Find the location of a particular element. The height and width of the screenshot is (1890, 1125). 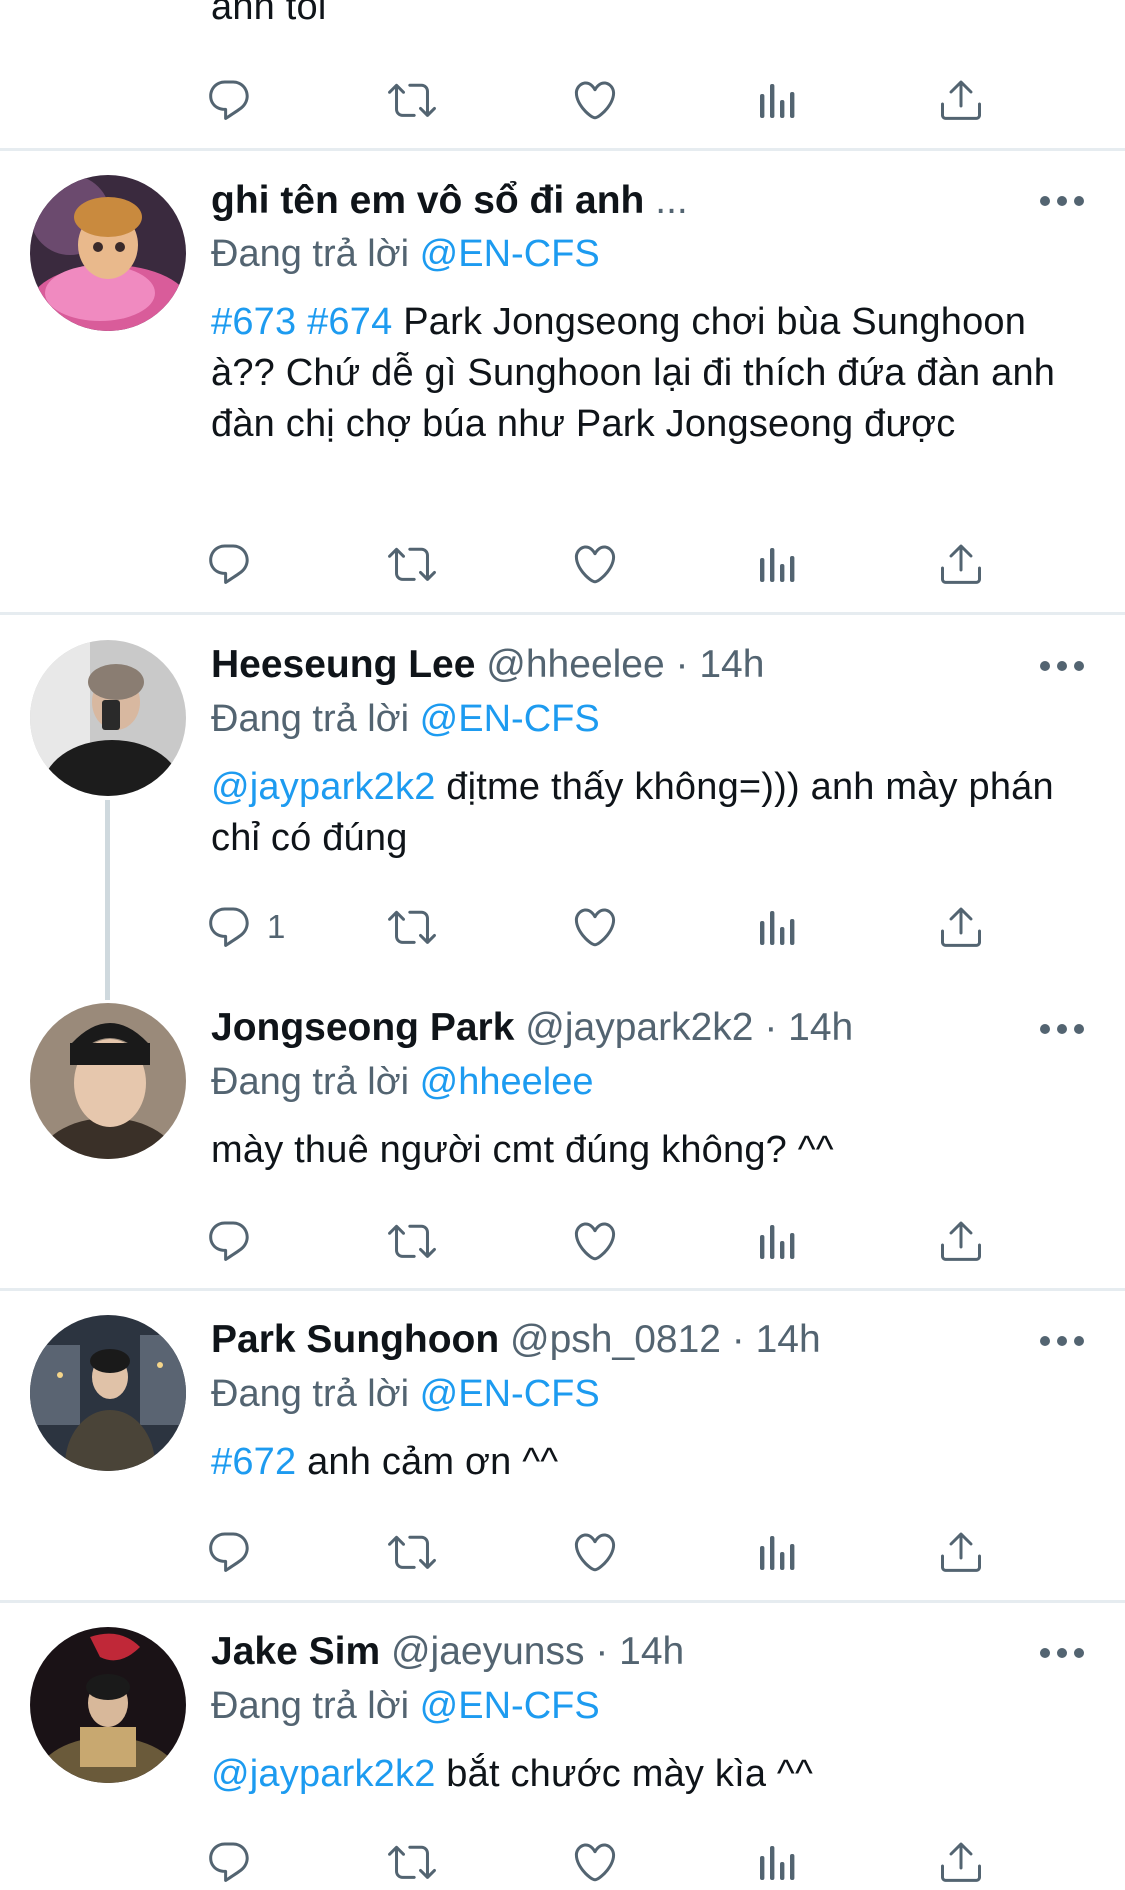

tweet-body: @jaypark2k2 bắt chước mày kìa ^^ is located at coordinates (651, 1774).